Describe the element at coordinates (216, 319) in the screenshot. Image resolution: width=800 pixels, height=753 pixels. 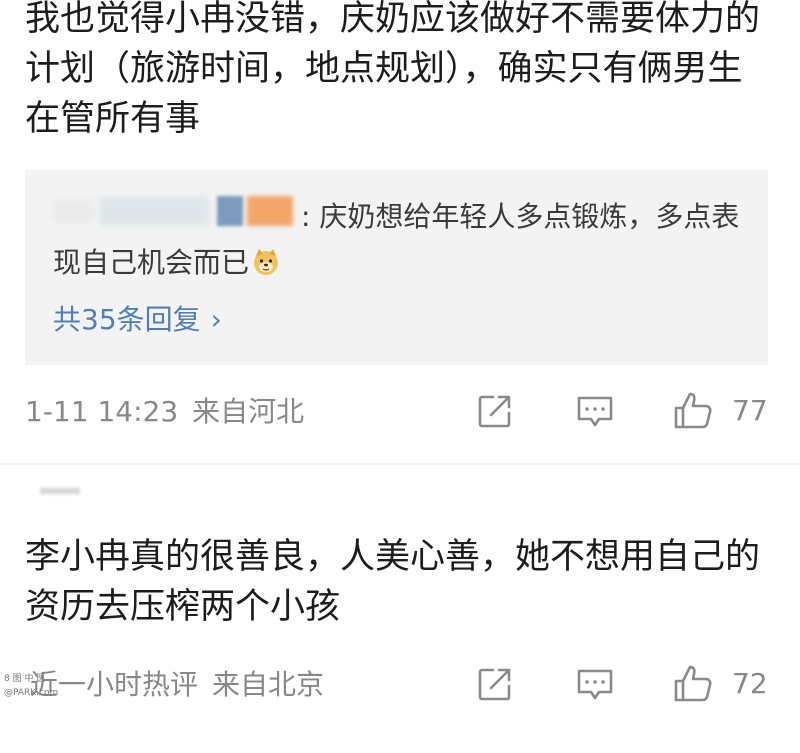
I see `chevron-right-icon: ›` at that location.